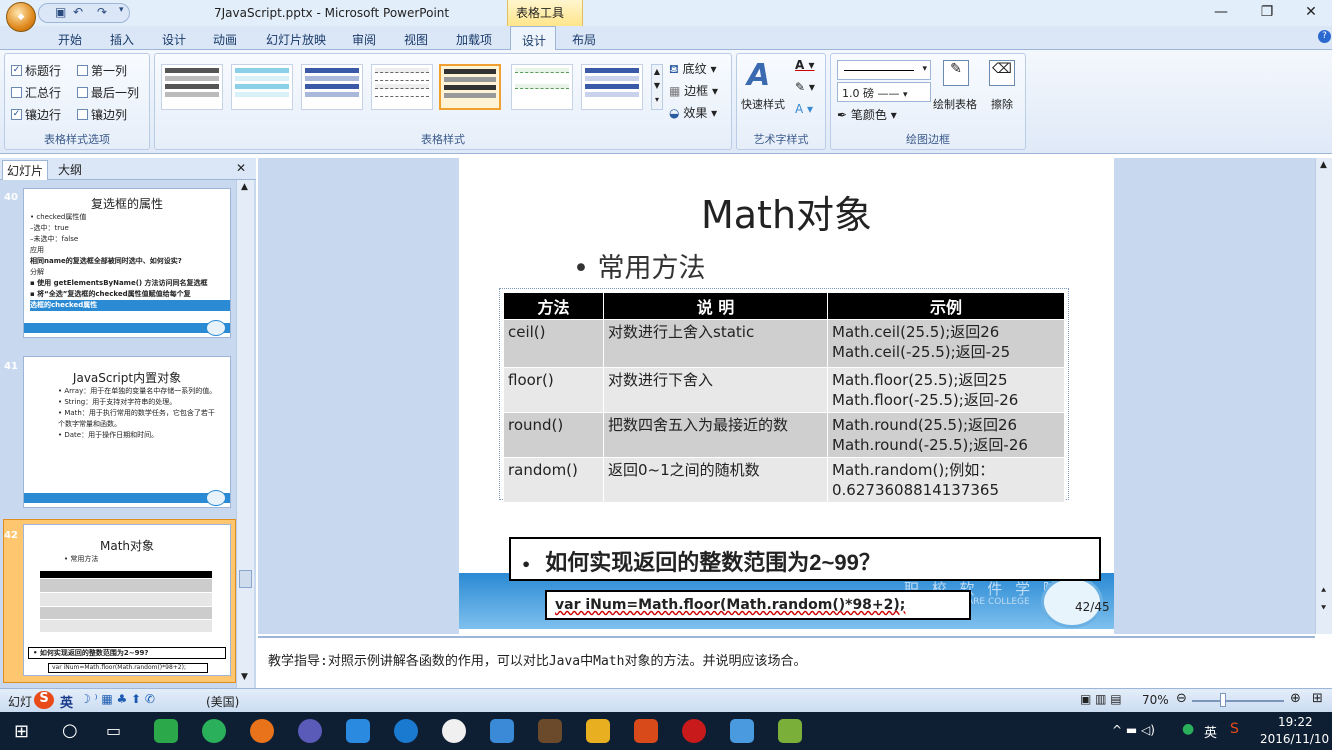  What do you see at coordinates (406, 731) in the screenshot?
I see `k-app-icon` at bounding box center [406, 731].